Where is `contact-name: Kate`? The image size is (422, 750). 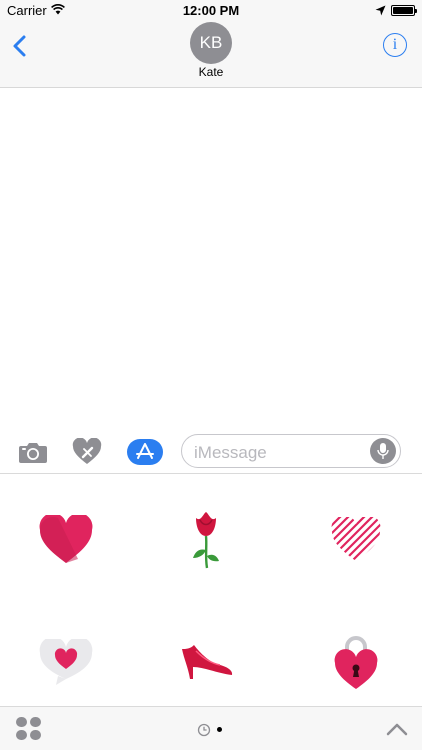
contact-name: Kate is located at coordinates (211, 72).